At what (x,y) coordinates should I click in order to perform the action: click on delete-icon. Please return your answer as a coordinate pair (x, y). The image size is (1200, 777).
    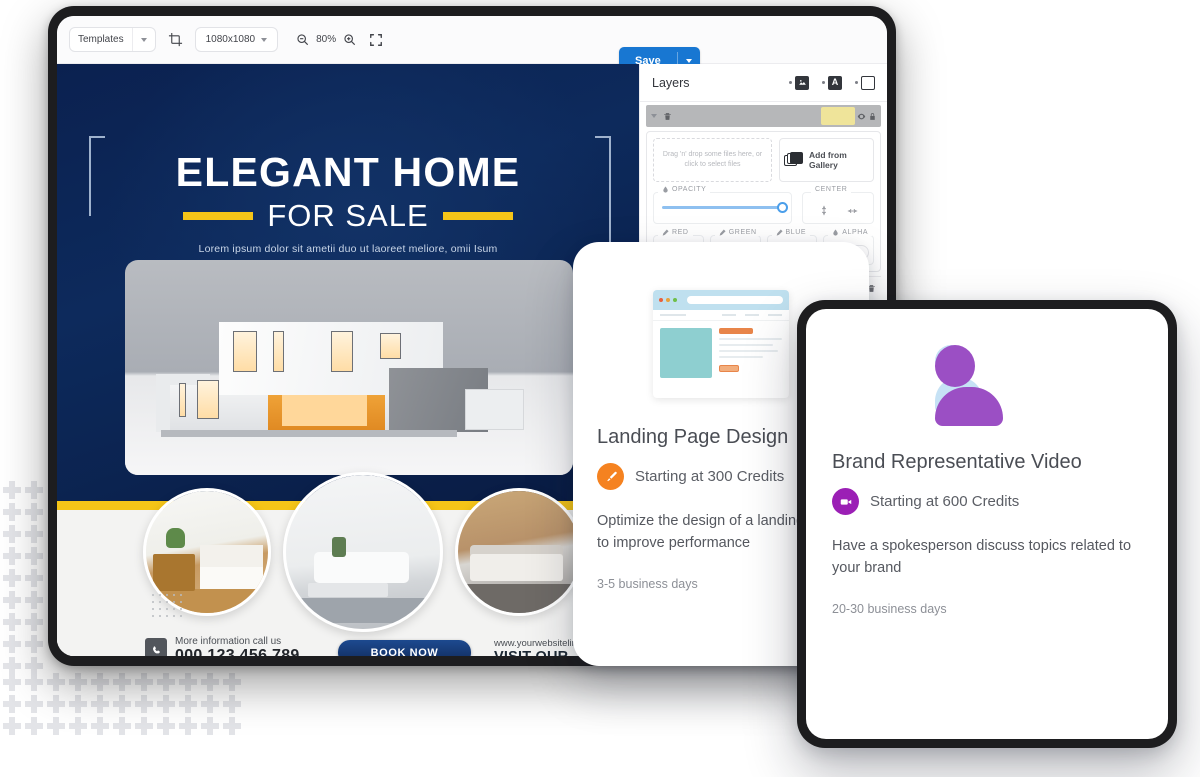
    Looking at the image, I should click on (667, 116).